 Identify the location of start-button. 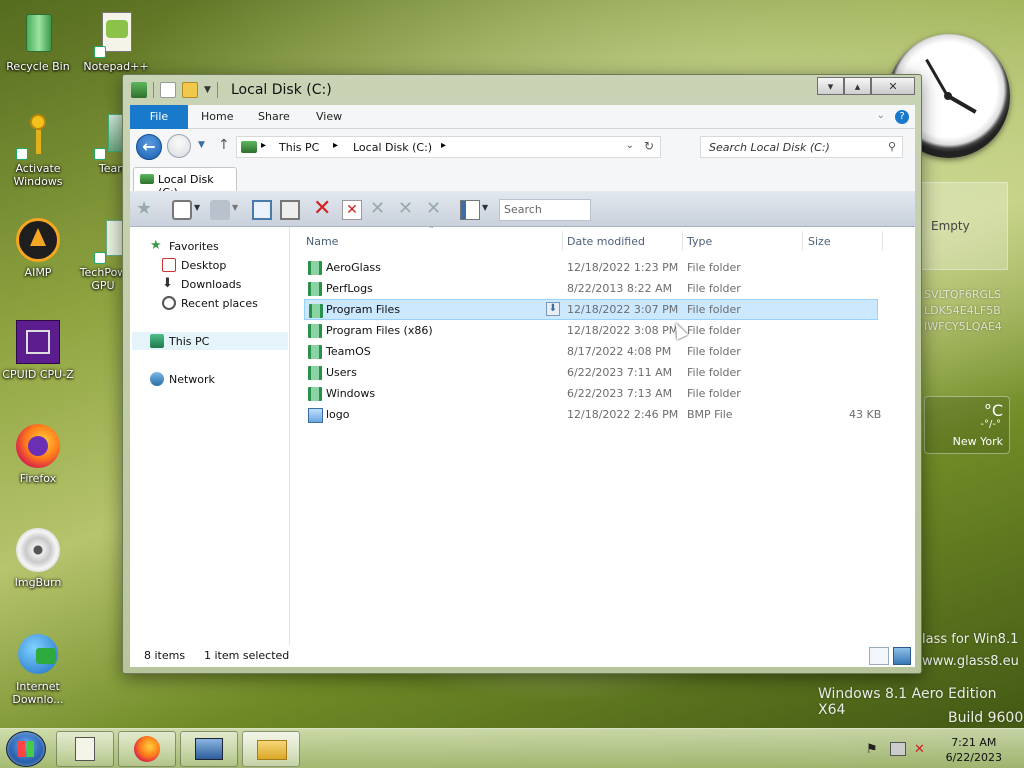
(26, 749).